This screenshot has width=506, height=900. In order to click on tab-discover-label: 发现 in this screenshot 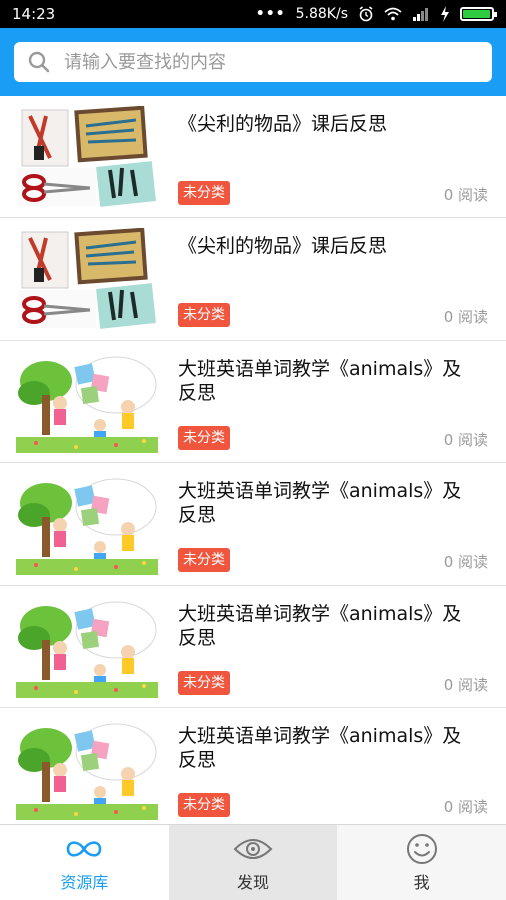, I will do `click(253, 882)`.